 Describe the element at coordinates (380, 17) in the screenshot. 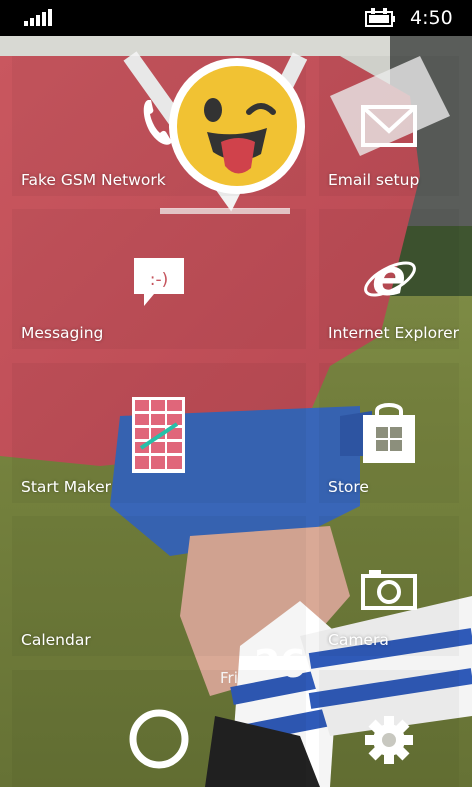

I see `battery-charging-icon` at that location.